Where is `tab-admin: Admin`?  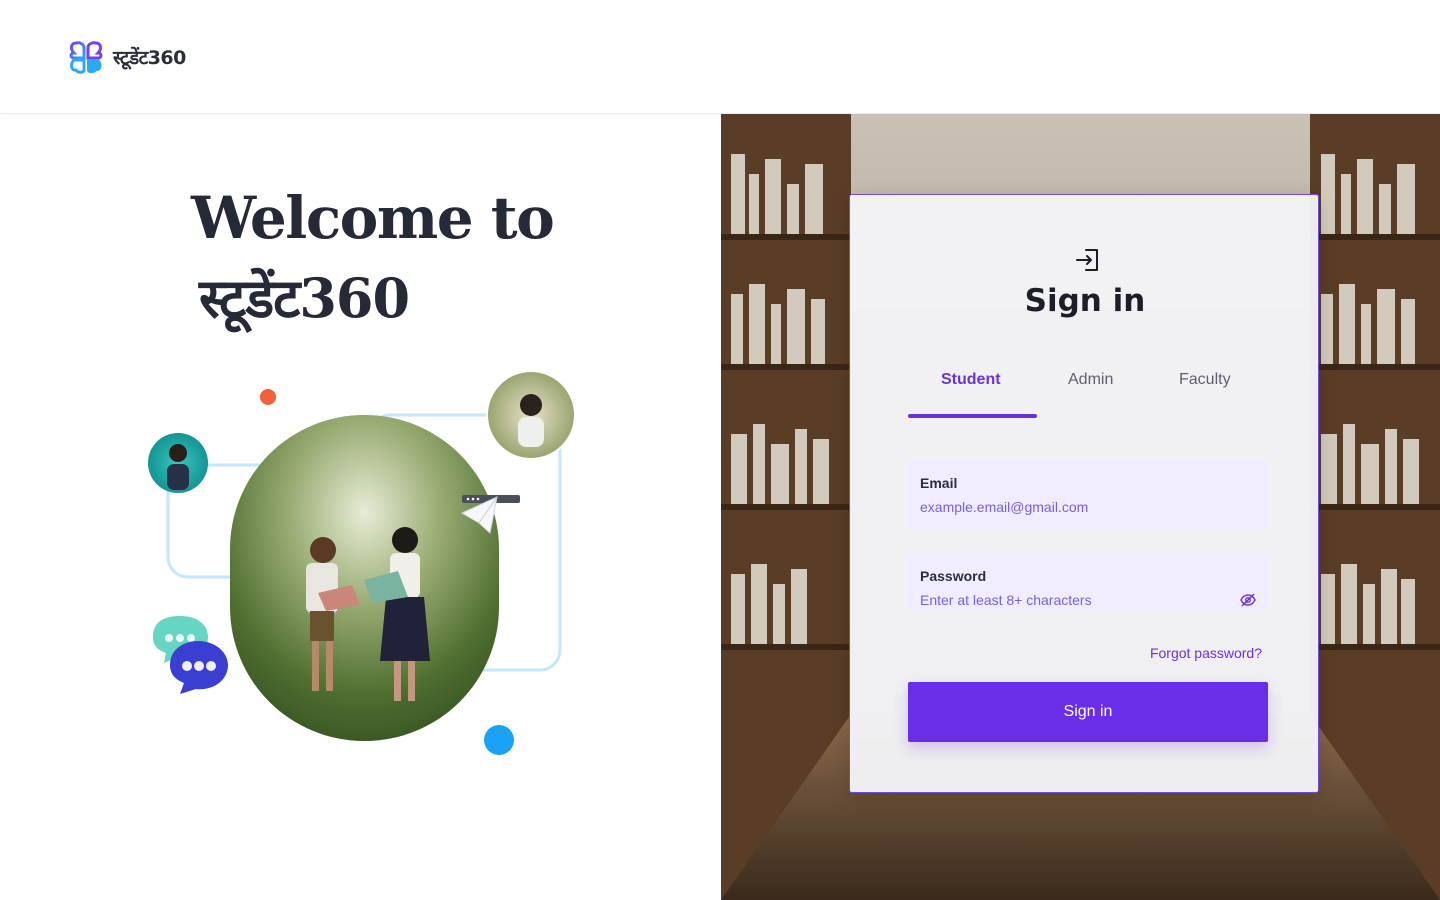 tab-admin: Admin is located at coordinates (1090, 380).